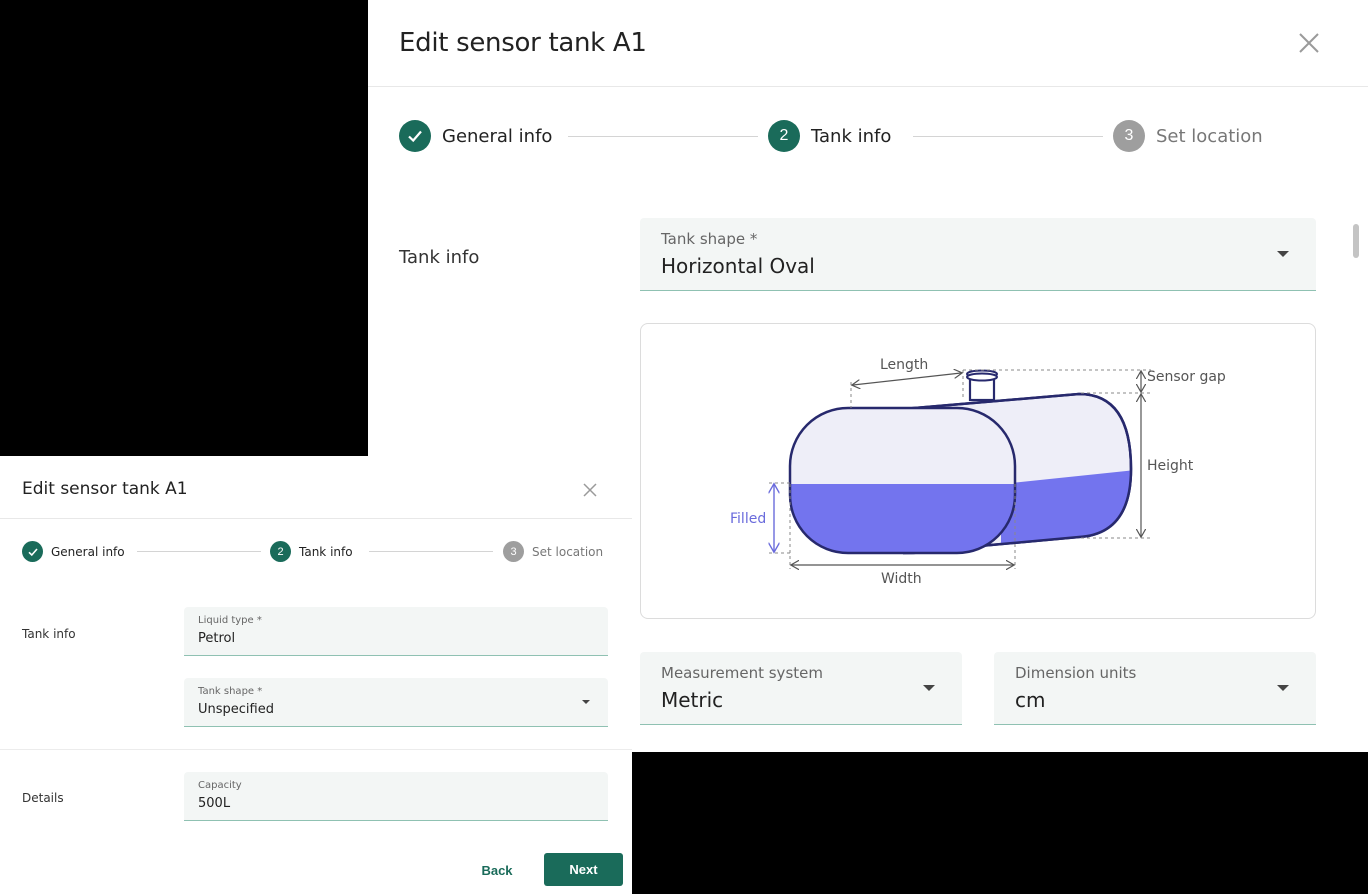 This screenshot has height=894, width=1368. Describe the element at coordinates (801, 688) in the screenshot. I see `measurement-system-select: Measurement system Metric` at that location.